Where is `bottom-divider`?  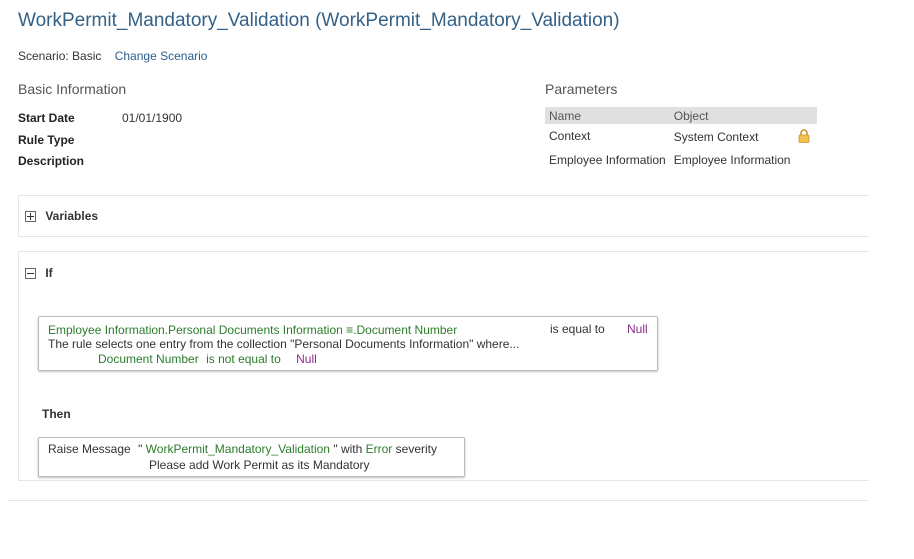 bottom-divider is located at coordinates (438, 500).